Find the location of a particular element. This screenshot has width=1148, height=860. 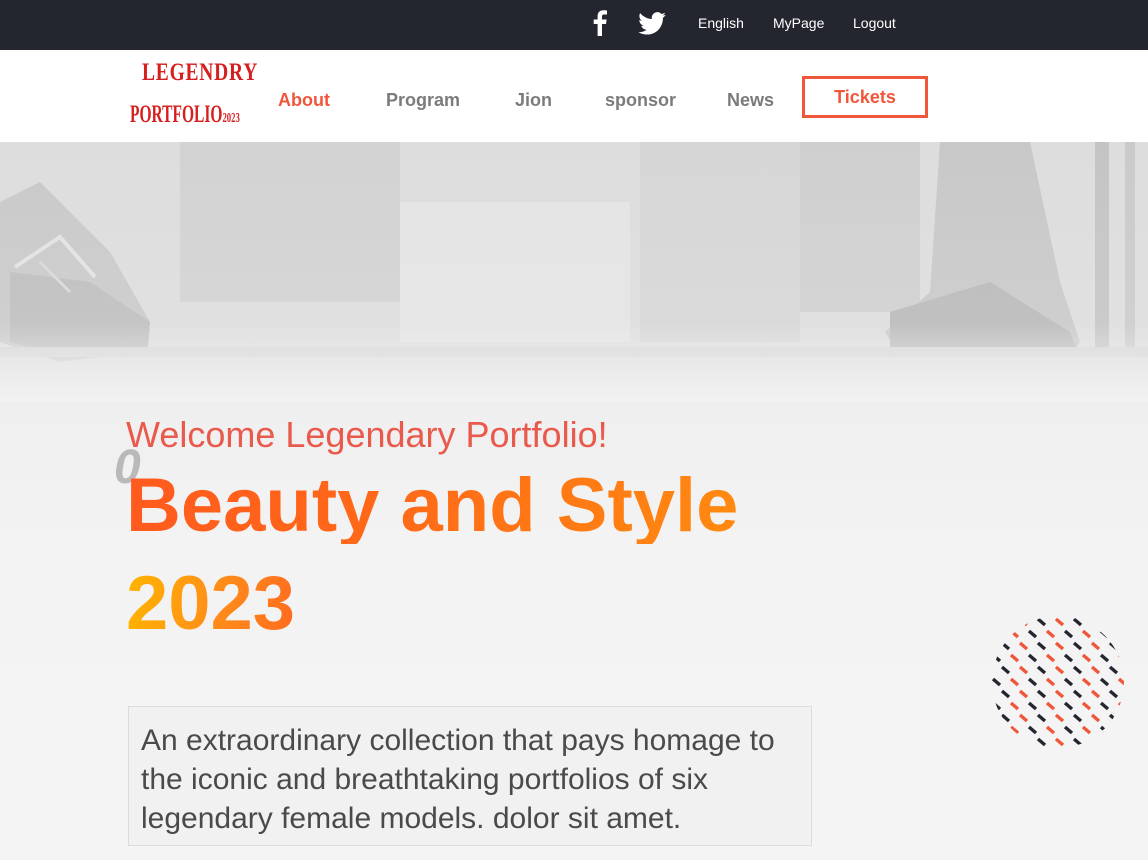

language-link: English is located at coordinates (721, 23).